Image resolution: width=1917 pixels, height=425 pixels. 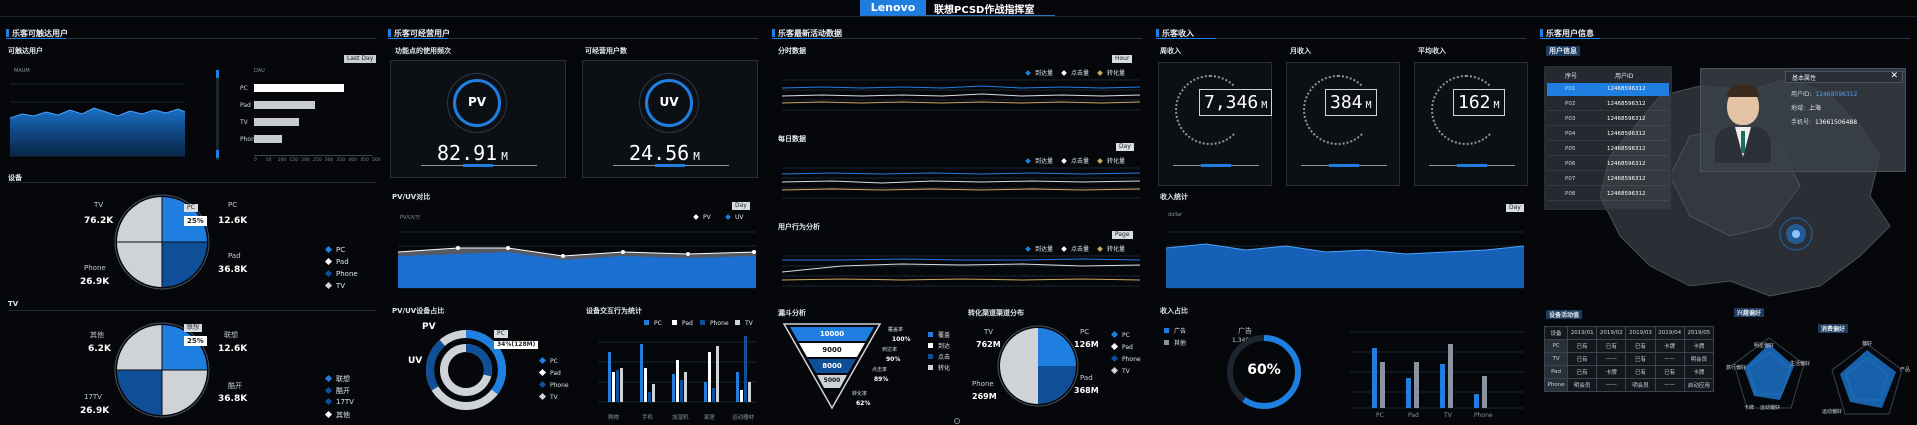 What do you see at coordinates (1836, 122) in the screenshot?
I see `profile-value: 13661506488` at bounding box center [1836, 122].